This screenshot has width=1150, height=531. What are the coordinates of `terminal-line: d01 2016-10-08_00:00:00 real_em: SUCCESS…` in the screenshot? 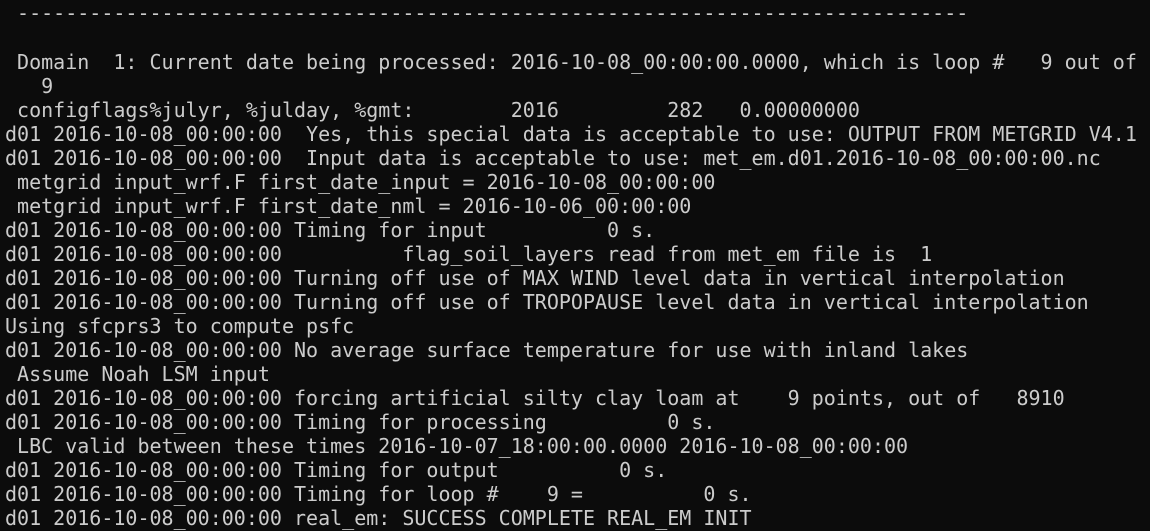 It's located at (378, 518).